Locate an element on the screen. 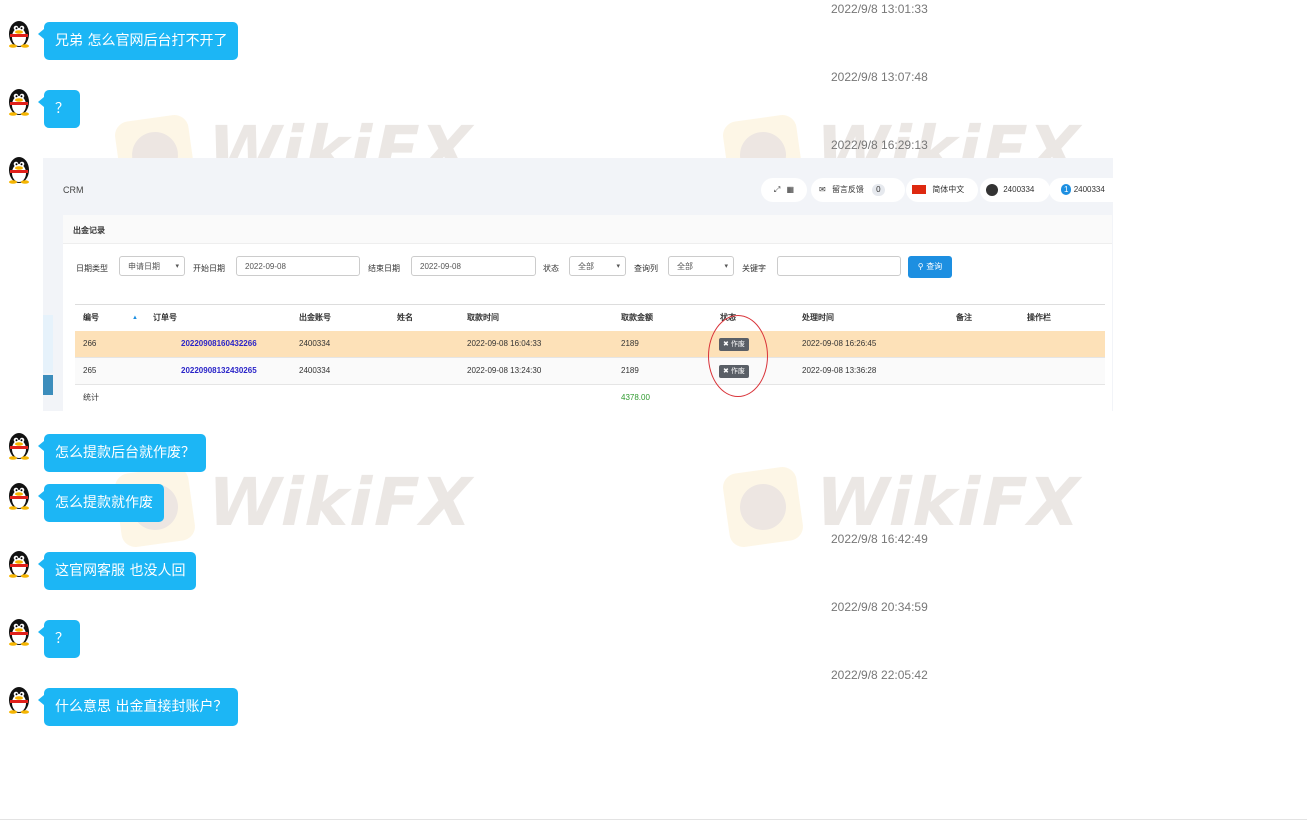 The height and width of the screenshot is (823, 1307). feedback-button: ✉ 留言反馈 0 is located at coordinates (858, 190).